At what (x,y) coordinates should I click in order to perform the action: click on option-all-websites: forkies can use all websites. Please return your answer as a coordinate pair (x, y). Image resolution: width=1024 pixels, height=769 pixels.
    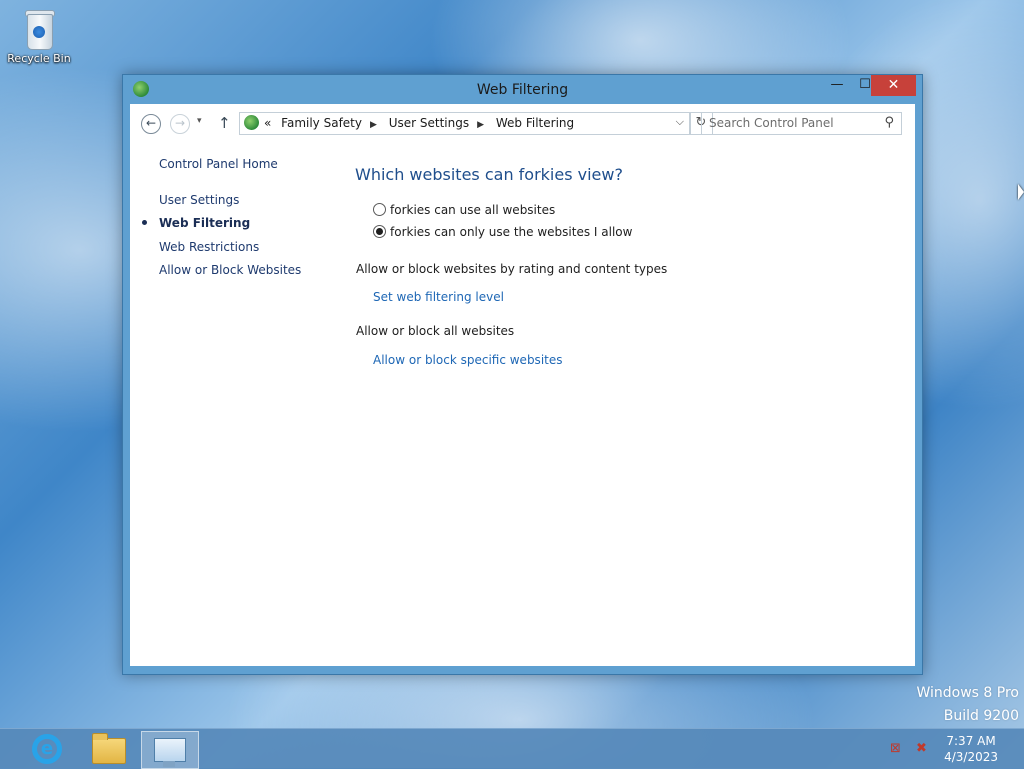
    Looking at the image, I should click on (464, 210).